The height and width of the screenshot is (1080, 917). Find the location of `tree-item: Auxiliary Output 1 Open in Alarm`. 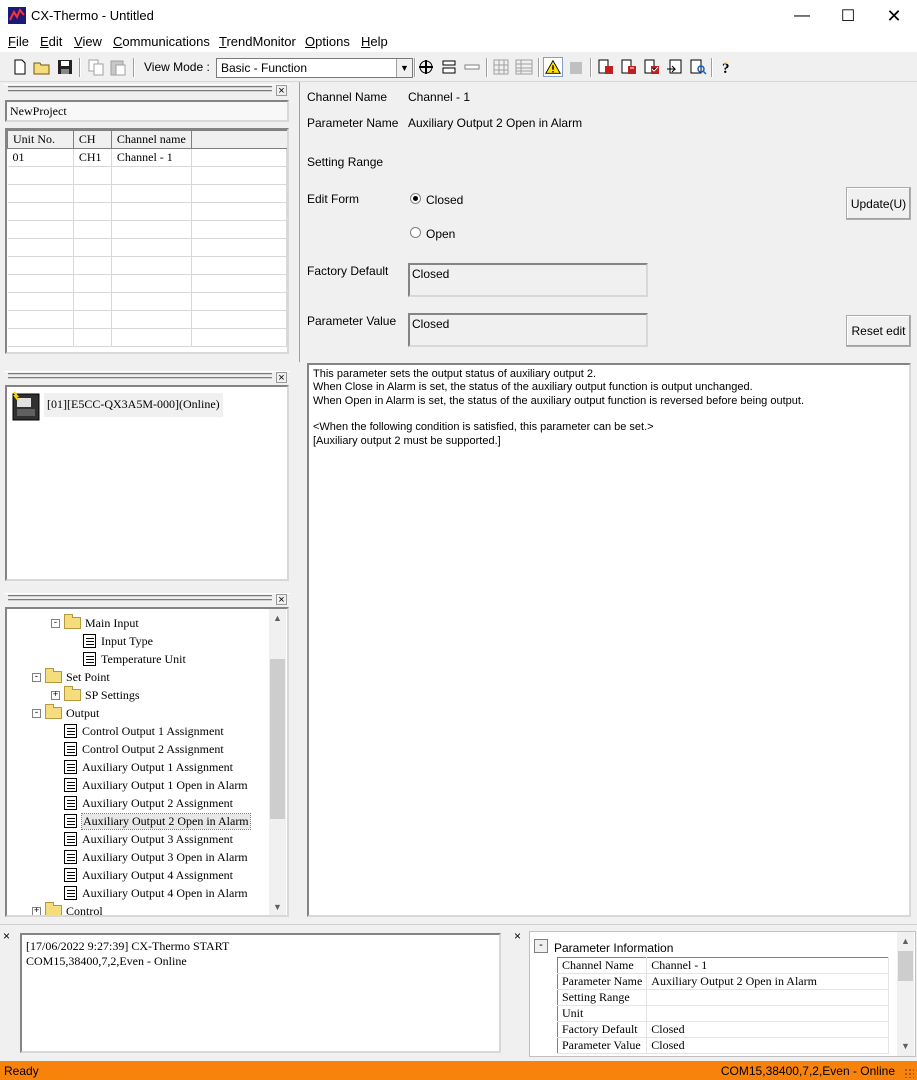

tree-item: Auxiliary Output 1 Open in Alarm is located at coordinates (149, 785).